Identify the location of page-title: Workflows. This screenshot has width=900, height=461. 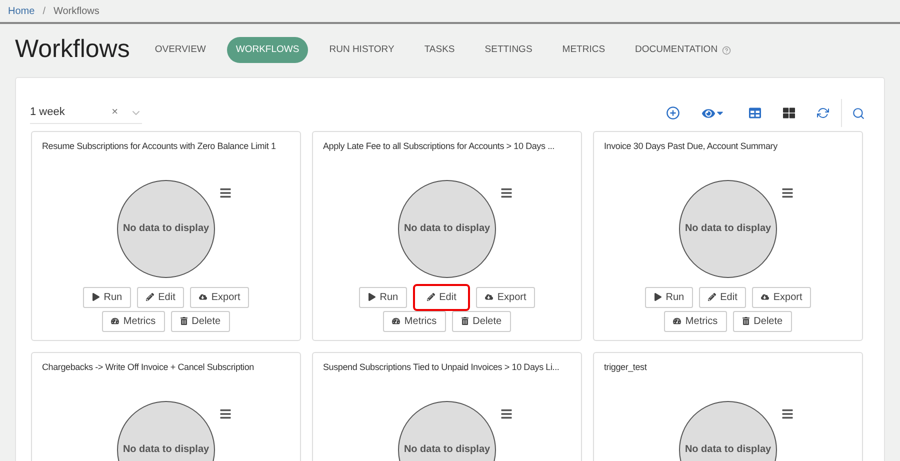
(72, 50).